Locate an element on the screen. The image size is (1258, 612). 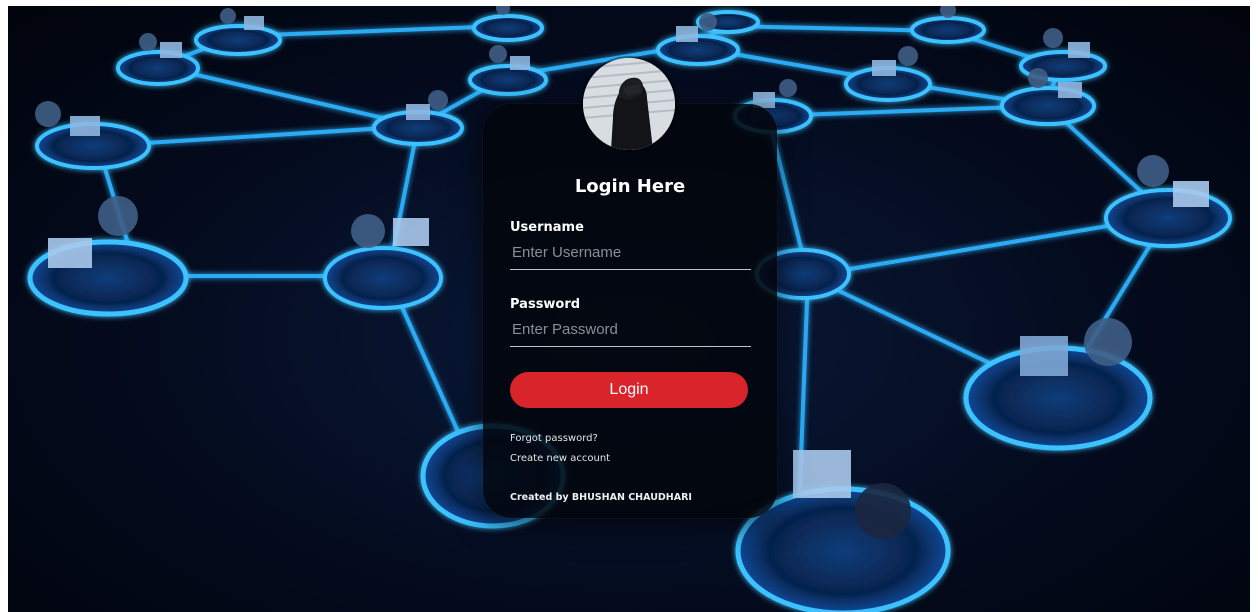
login-title: Login Here is located at coordinates (630, 186).